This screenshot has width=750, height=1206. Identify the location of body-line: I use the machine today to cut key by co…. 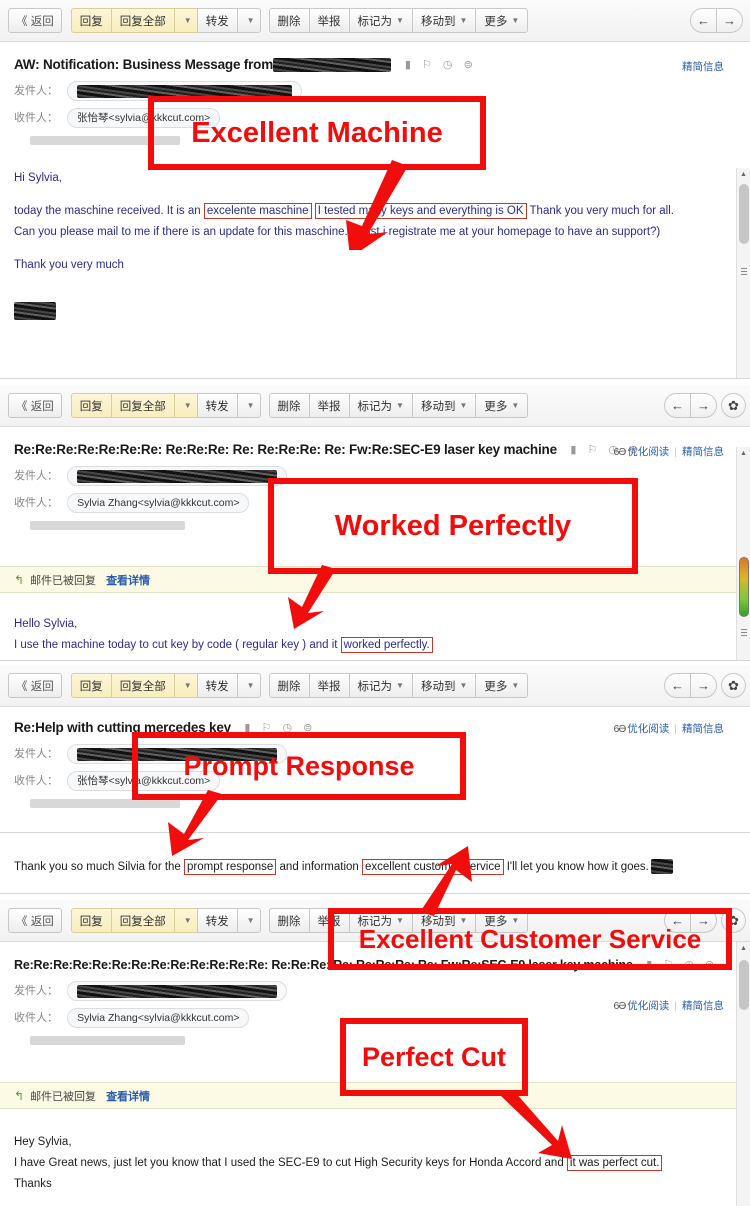
(223, 645).